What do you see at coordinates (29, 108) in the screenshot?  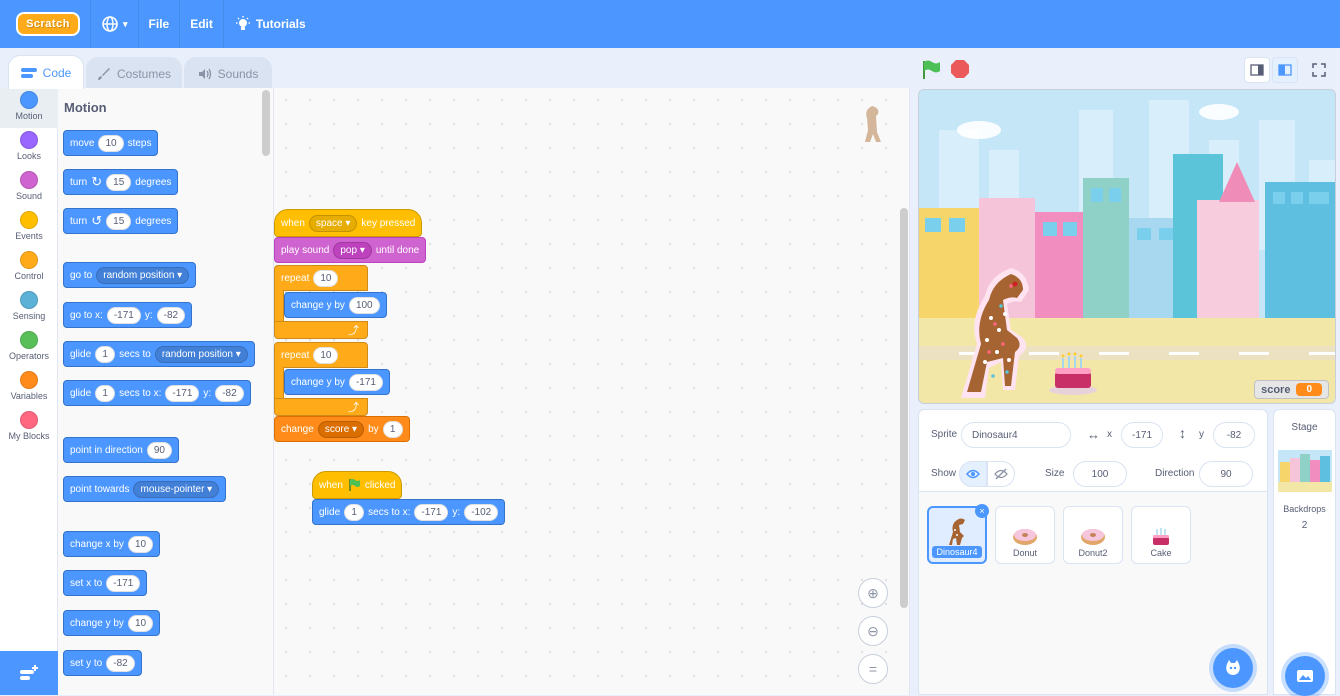 I see `category-motion: Motion` at bounding box center [29, 108].